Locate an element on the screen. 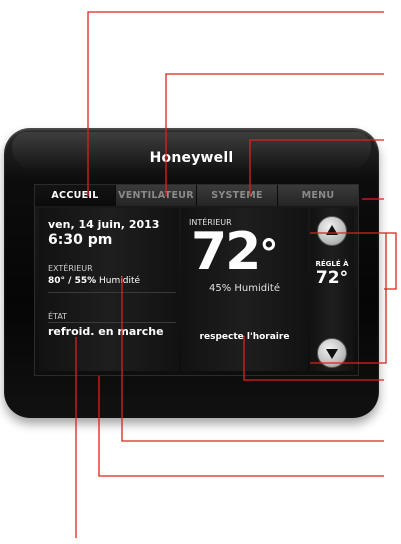  outdoor-value: 80° / 55% is located at coordinates (72, 281).